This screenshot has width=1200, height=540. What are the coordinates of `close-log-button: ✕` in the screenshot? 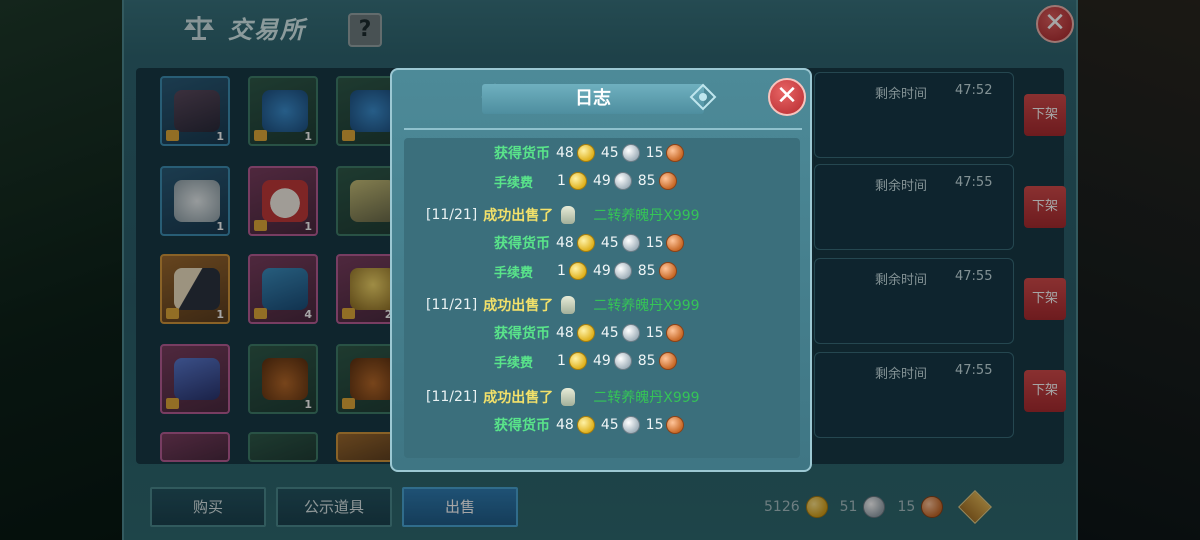 It's located at (787, 97).